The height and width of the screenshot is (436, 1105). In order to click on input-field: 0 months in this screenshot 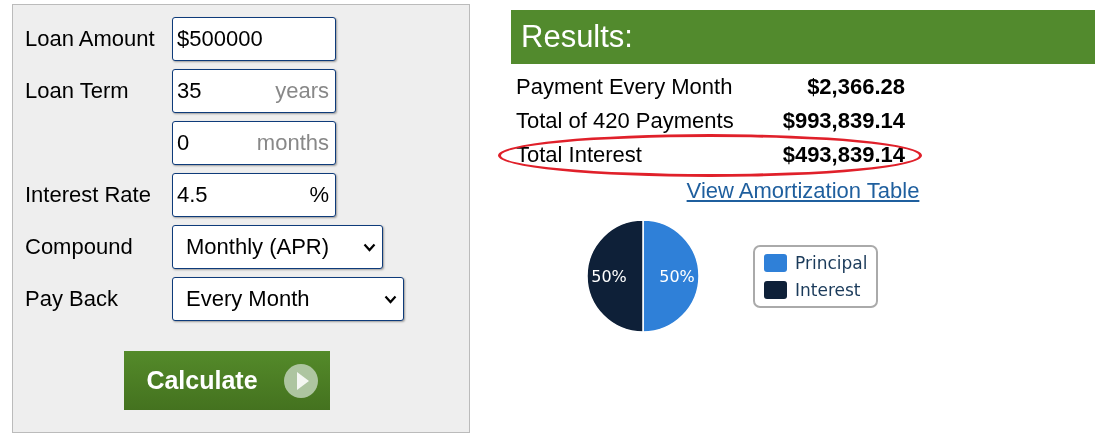, I will do `click(254, 143)`.